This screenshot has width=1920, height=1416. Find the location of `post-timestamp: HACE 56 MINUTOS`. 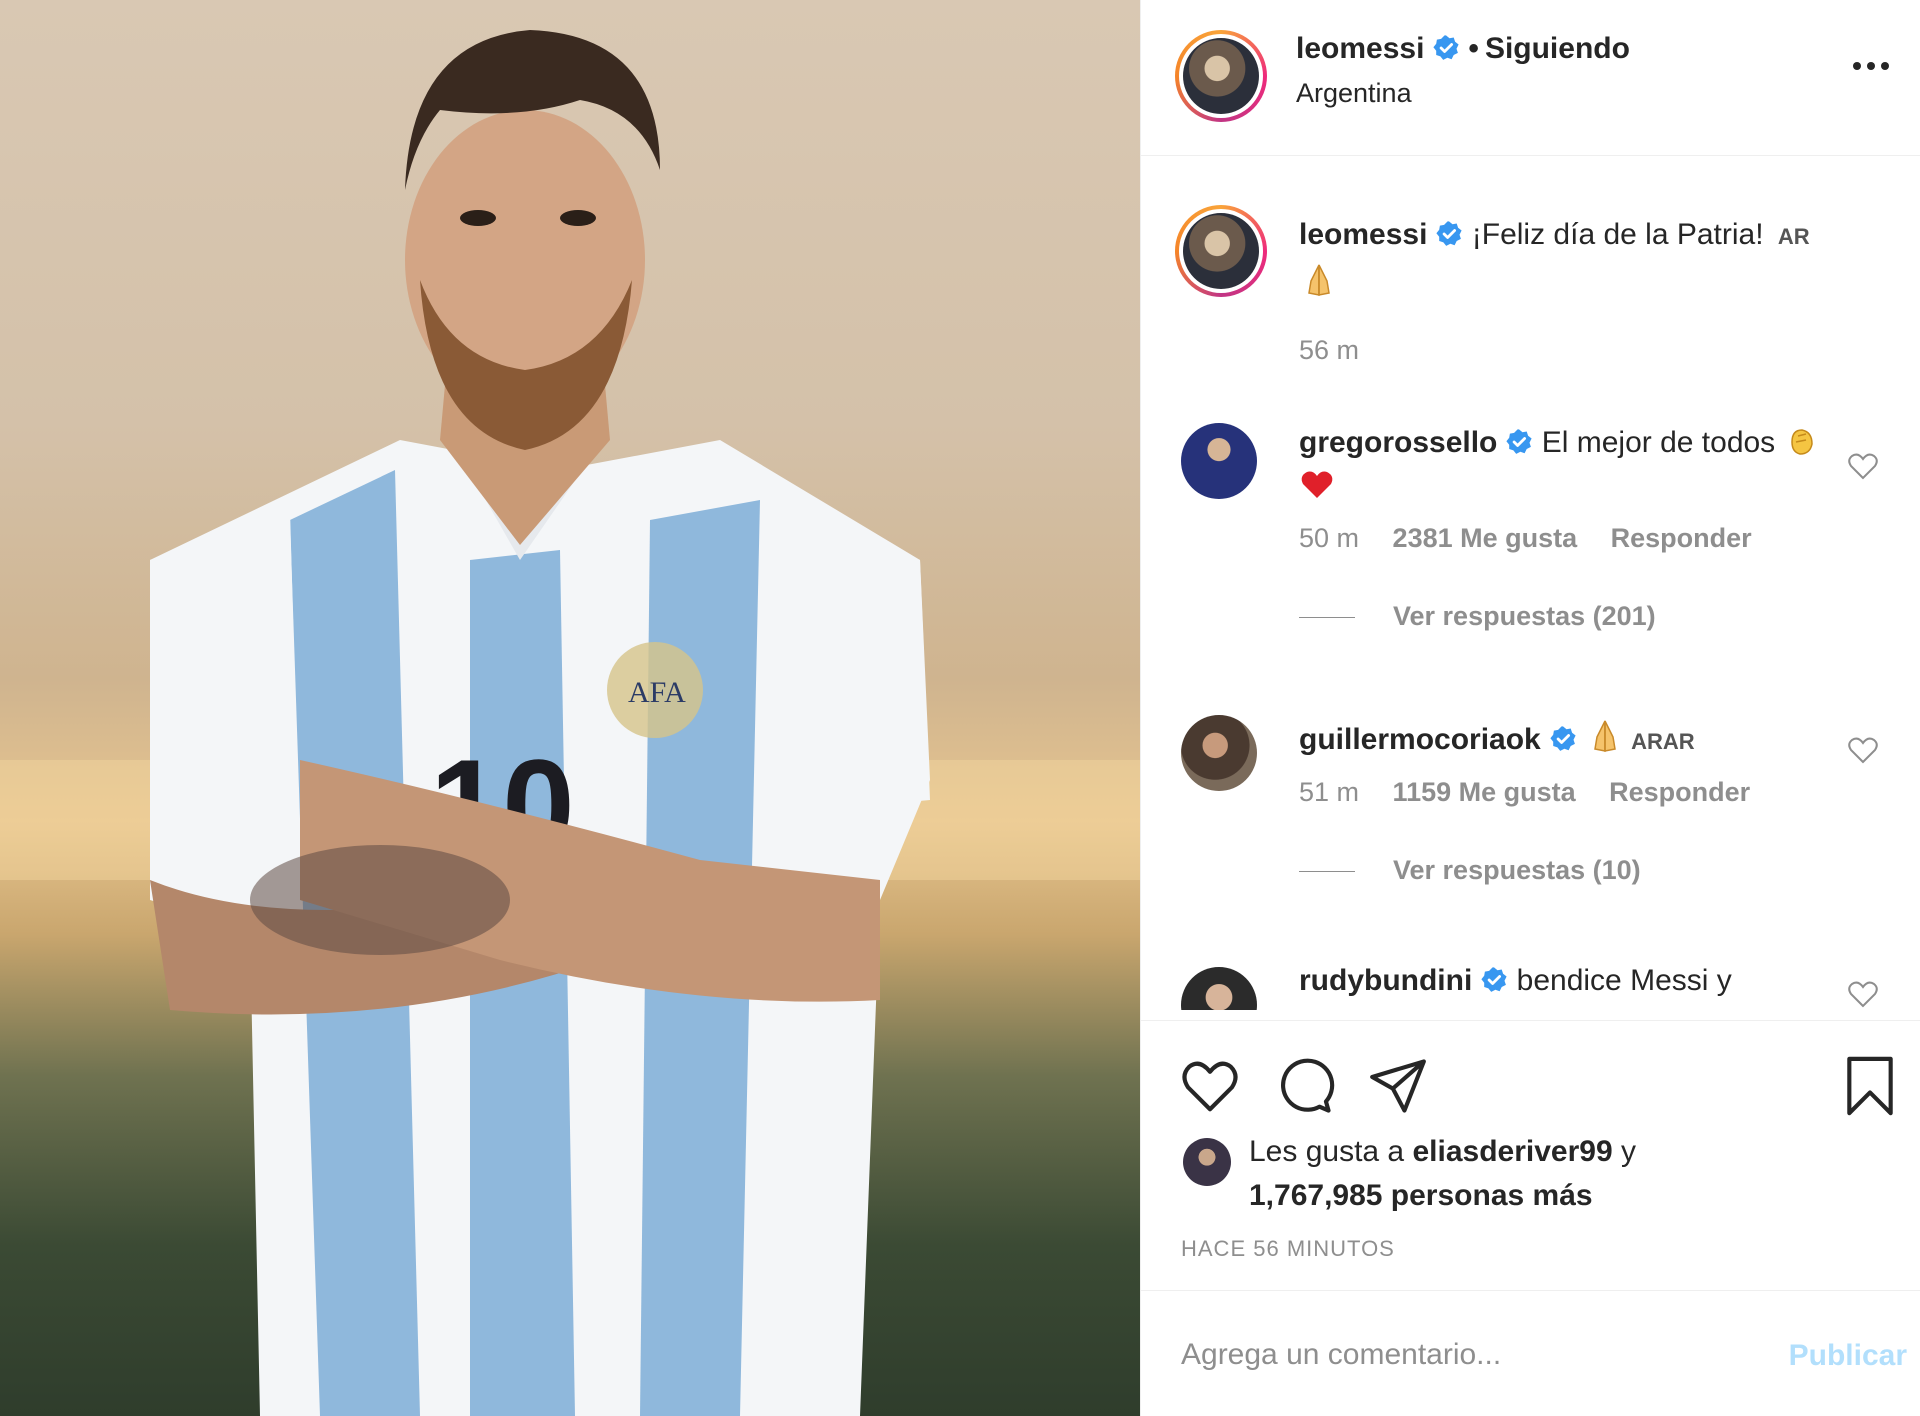

post-timestamp: HACE 56 MINUTOS is located at coordinates (1288, 1249).